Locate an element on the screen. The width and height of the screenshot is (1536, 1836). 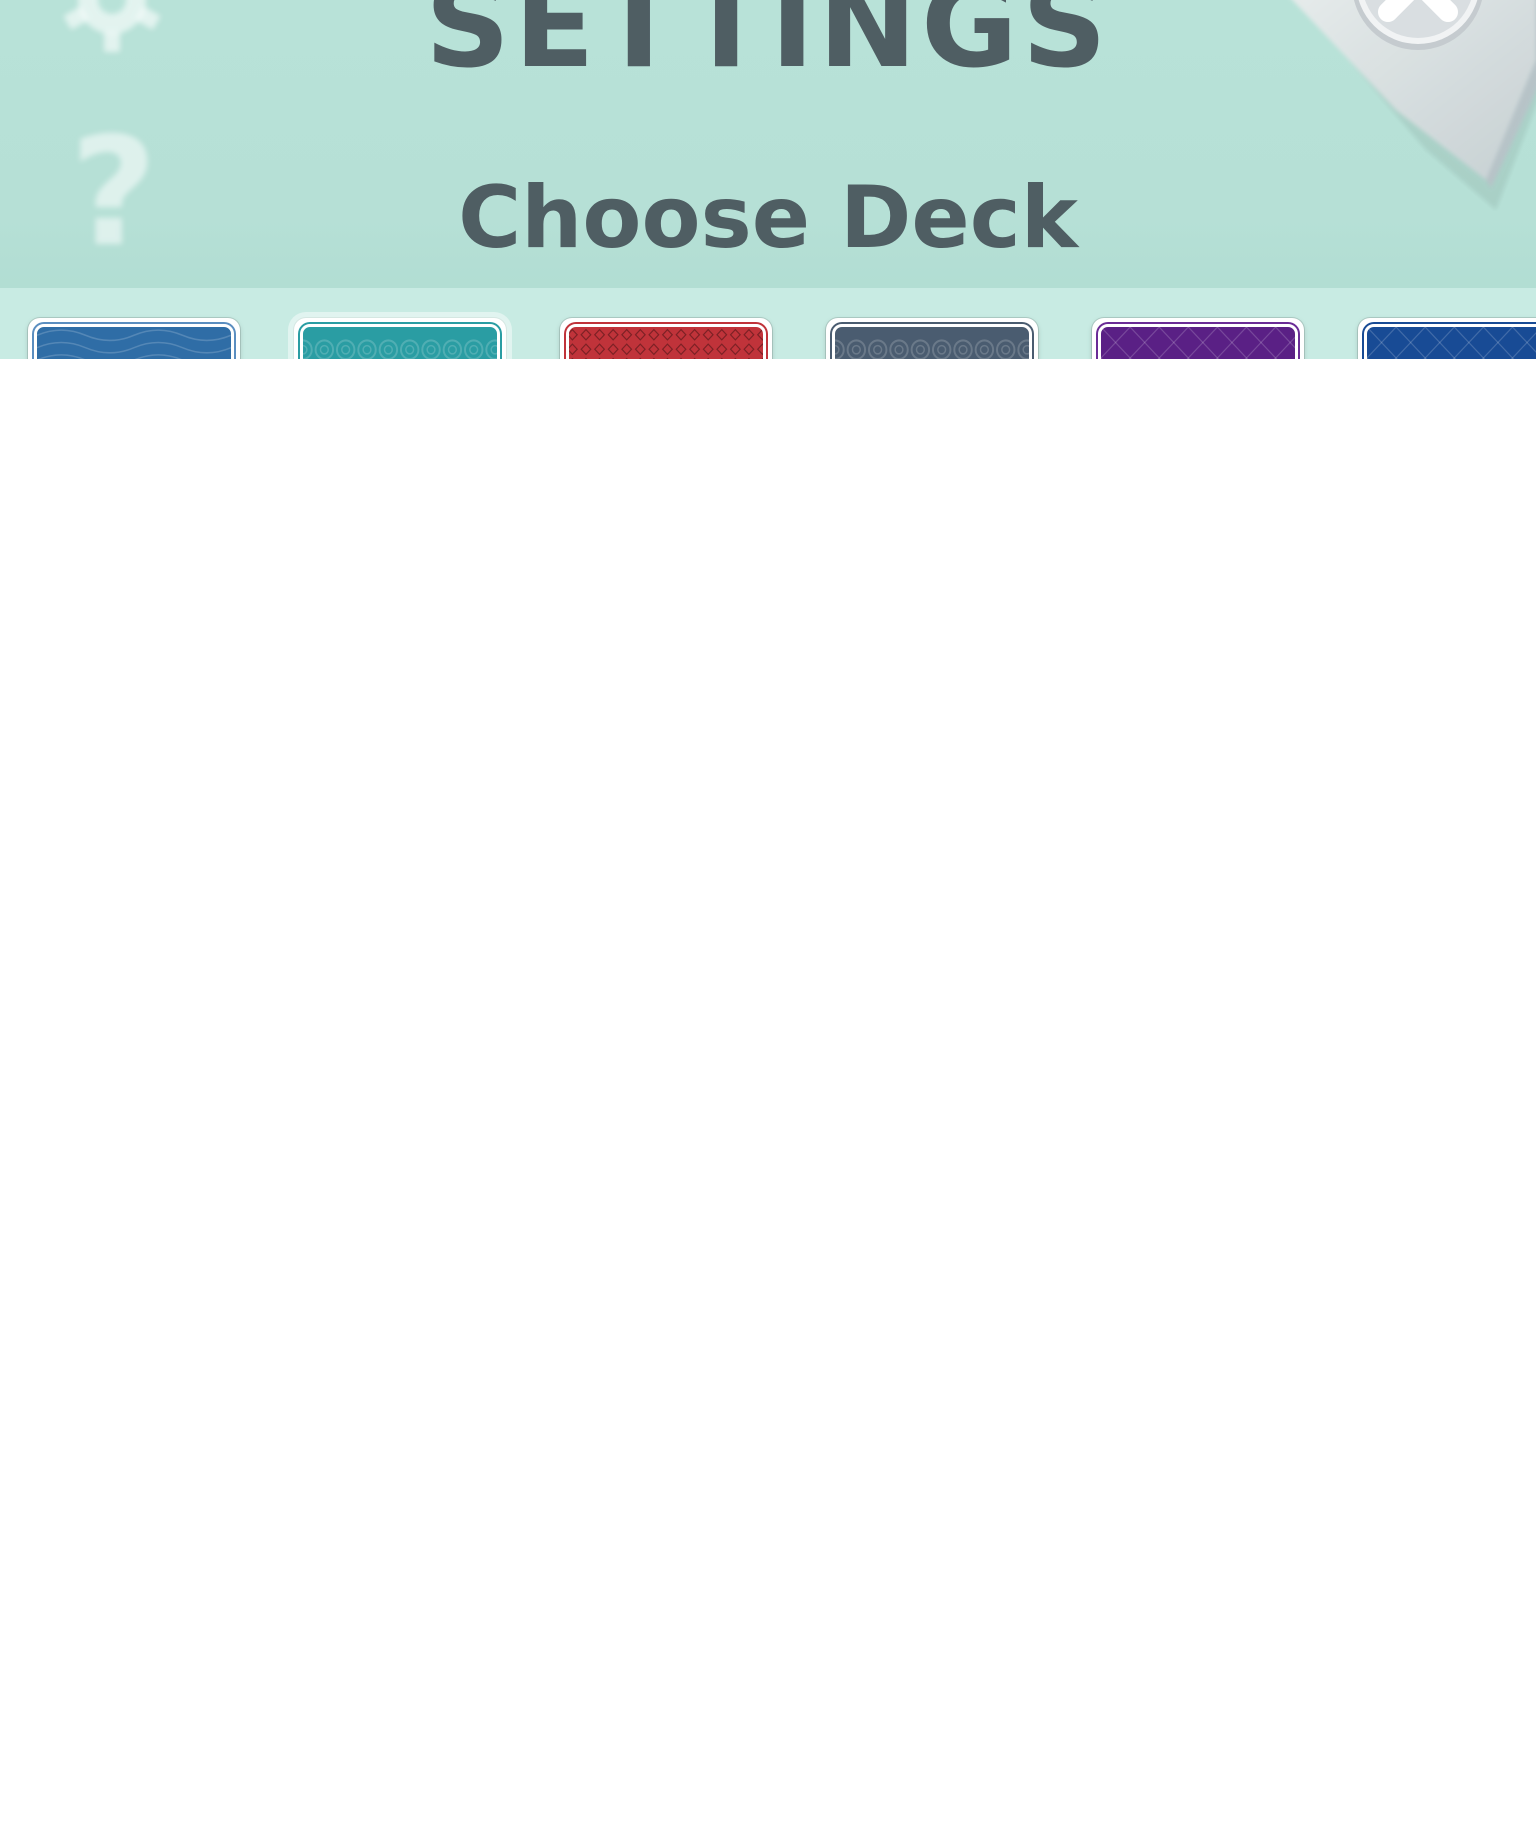
close-icon is located at coordinates (1418, 25).